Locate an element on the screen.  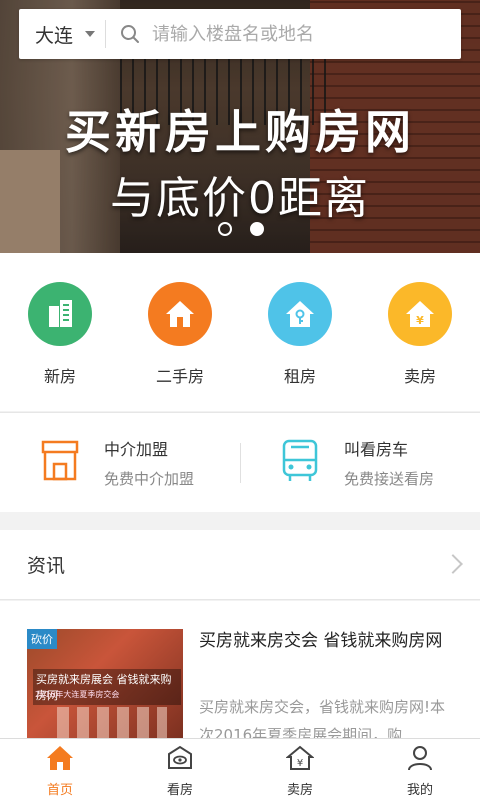
section-title: 资讯 is located at coordinates (46, 566).